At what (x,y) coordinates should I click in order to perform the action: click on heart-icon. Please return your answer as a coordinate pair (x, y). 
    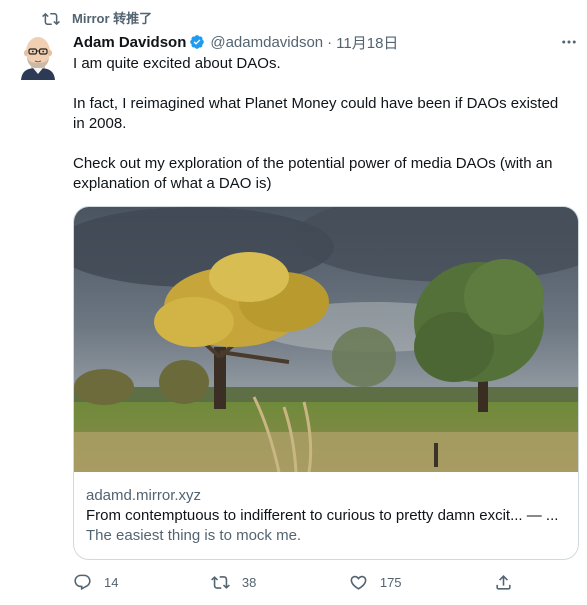
    Looking at the image, I should click on (358, 582).